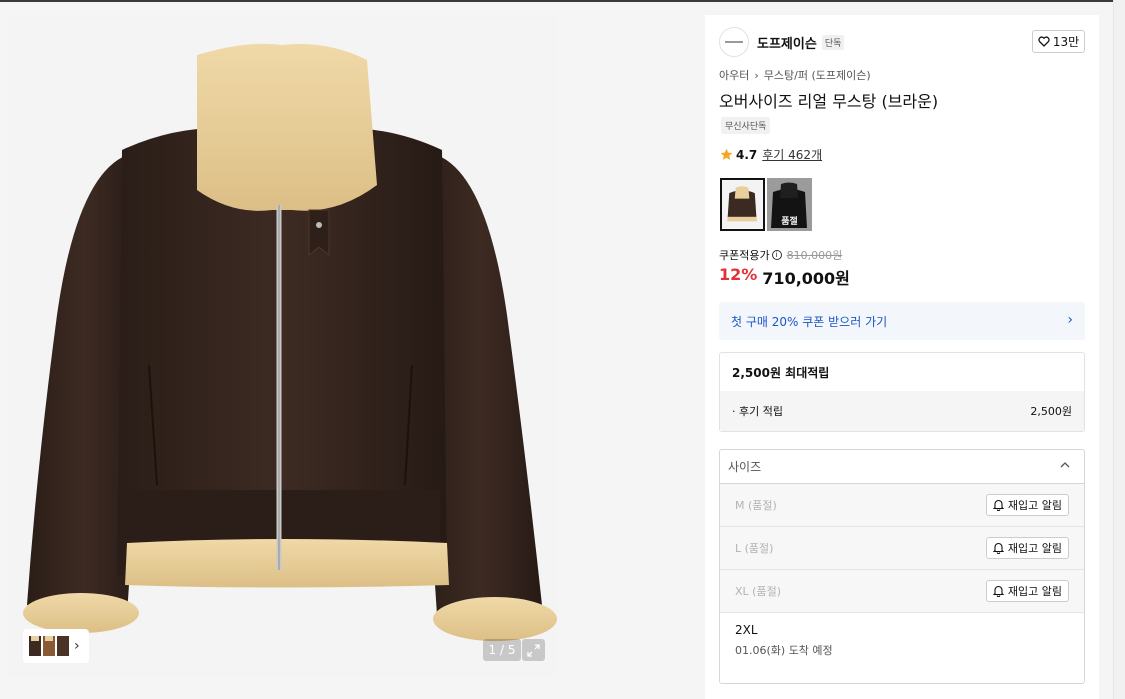 The height and width of the screenshot is (699, 1125). What do you see at coordinates (754, 548) in the screenshot?
I see `size-option-label: L (품절)` at bounding box center [754, 548].